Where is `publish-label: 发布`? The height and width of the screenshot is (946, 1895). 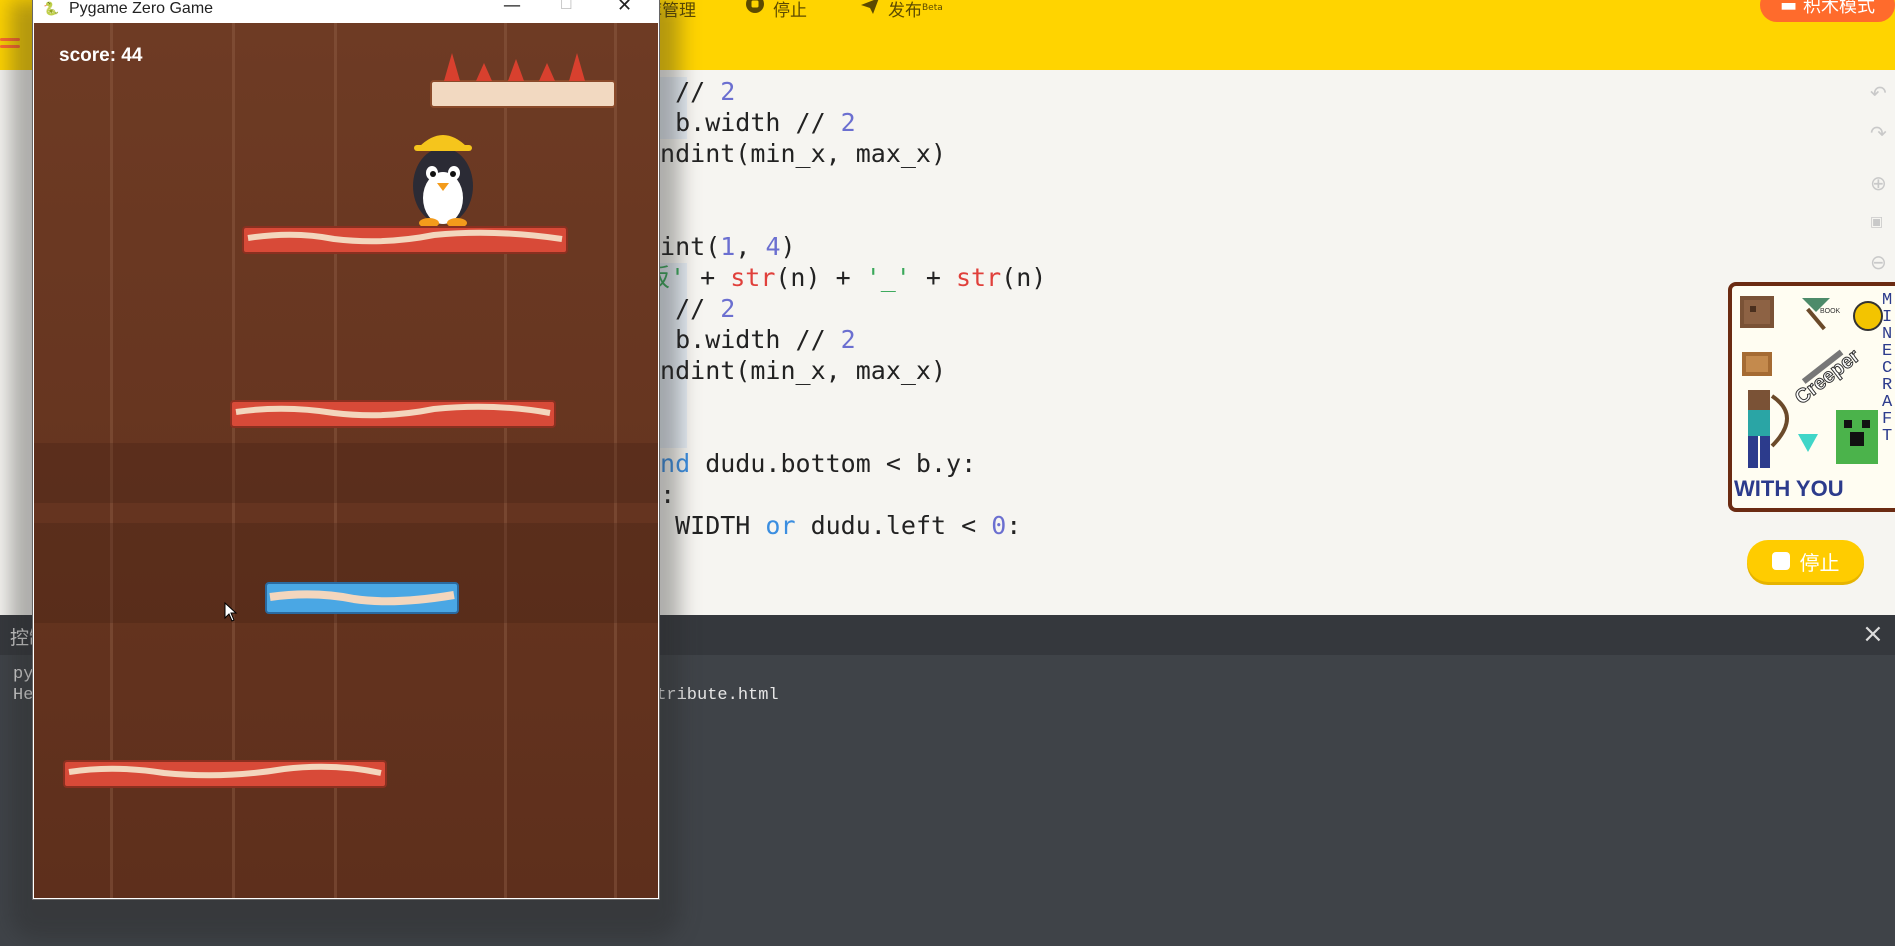
publish-label: 发布 is located at coordinates (905, 10).